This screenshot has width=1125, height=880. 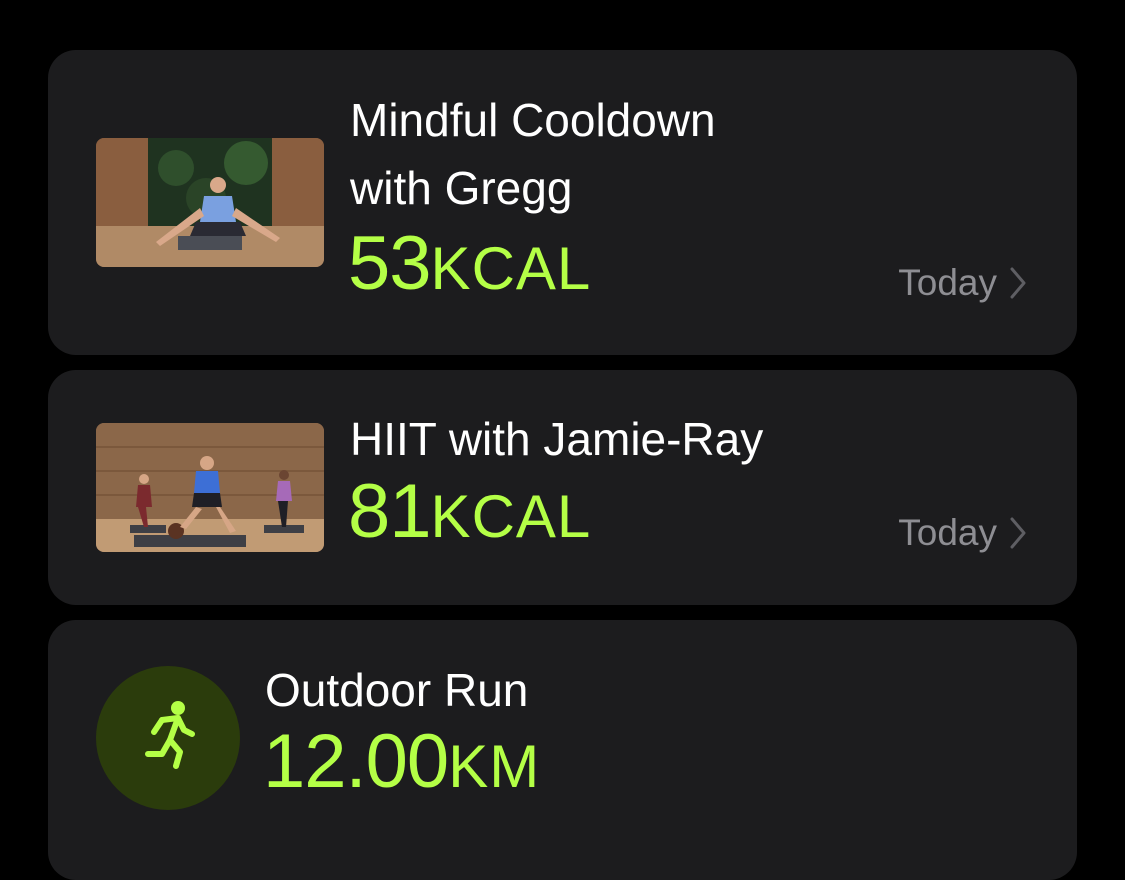 What do you see at coordinates (390, 511) in the screenshot?
I see `workout-value: 81` at bounding box center [390, 511].